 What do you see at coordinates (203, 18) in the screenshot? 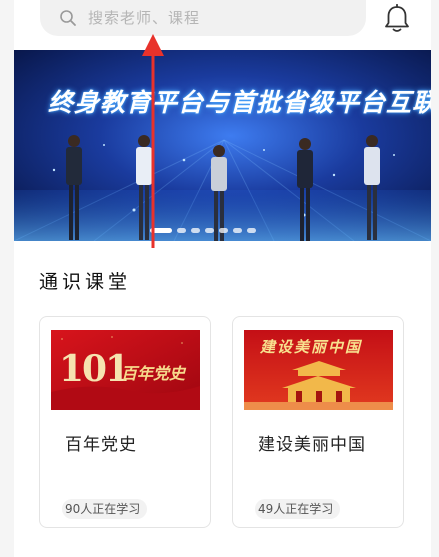
I see `search-input: 搜索老师、课程` at bounding box center [203, 18].